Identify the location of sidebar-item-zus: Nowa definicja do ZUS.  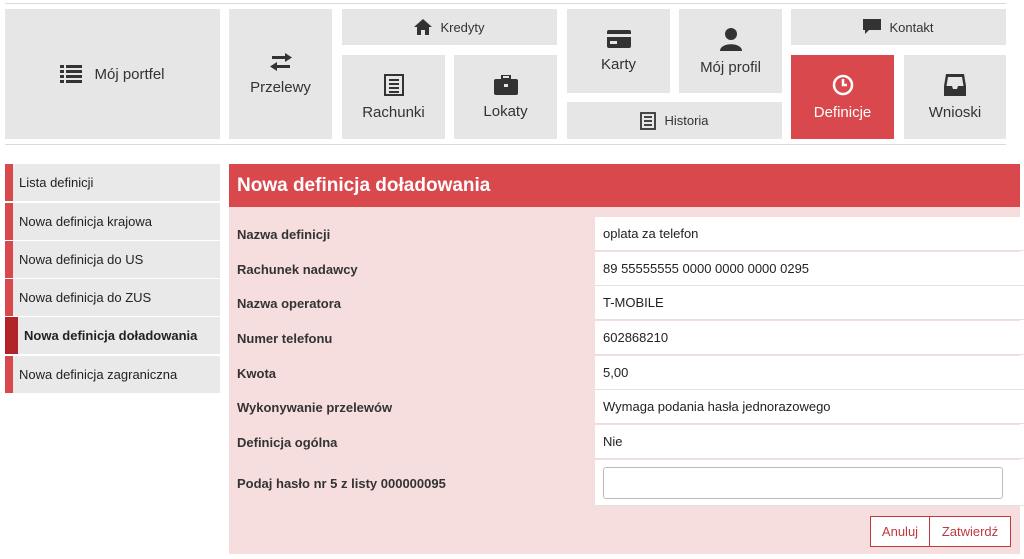
(112, 297).